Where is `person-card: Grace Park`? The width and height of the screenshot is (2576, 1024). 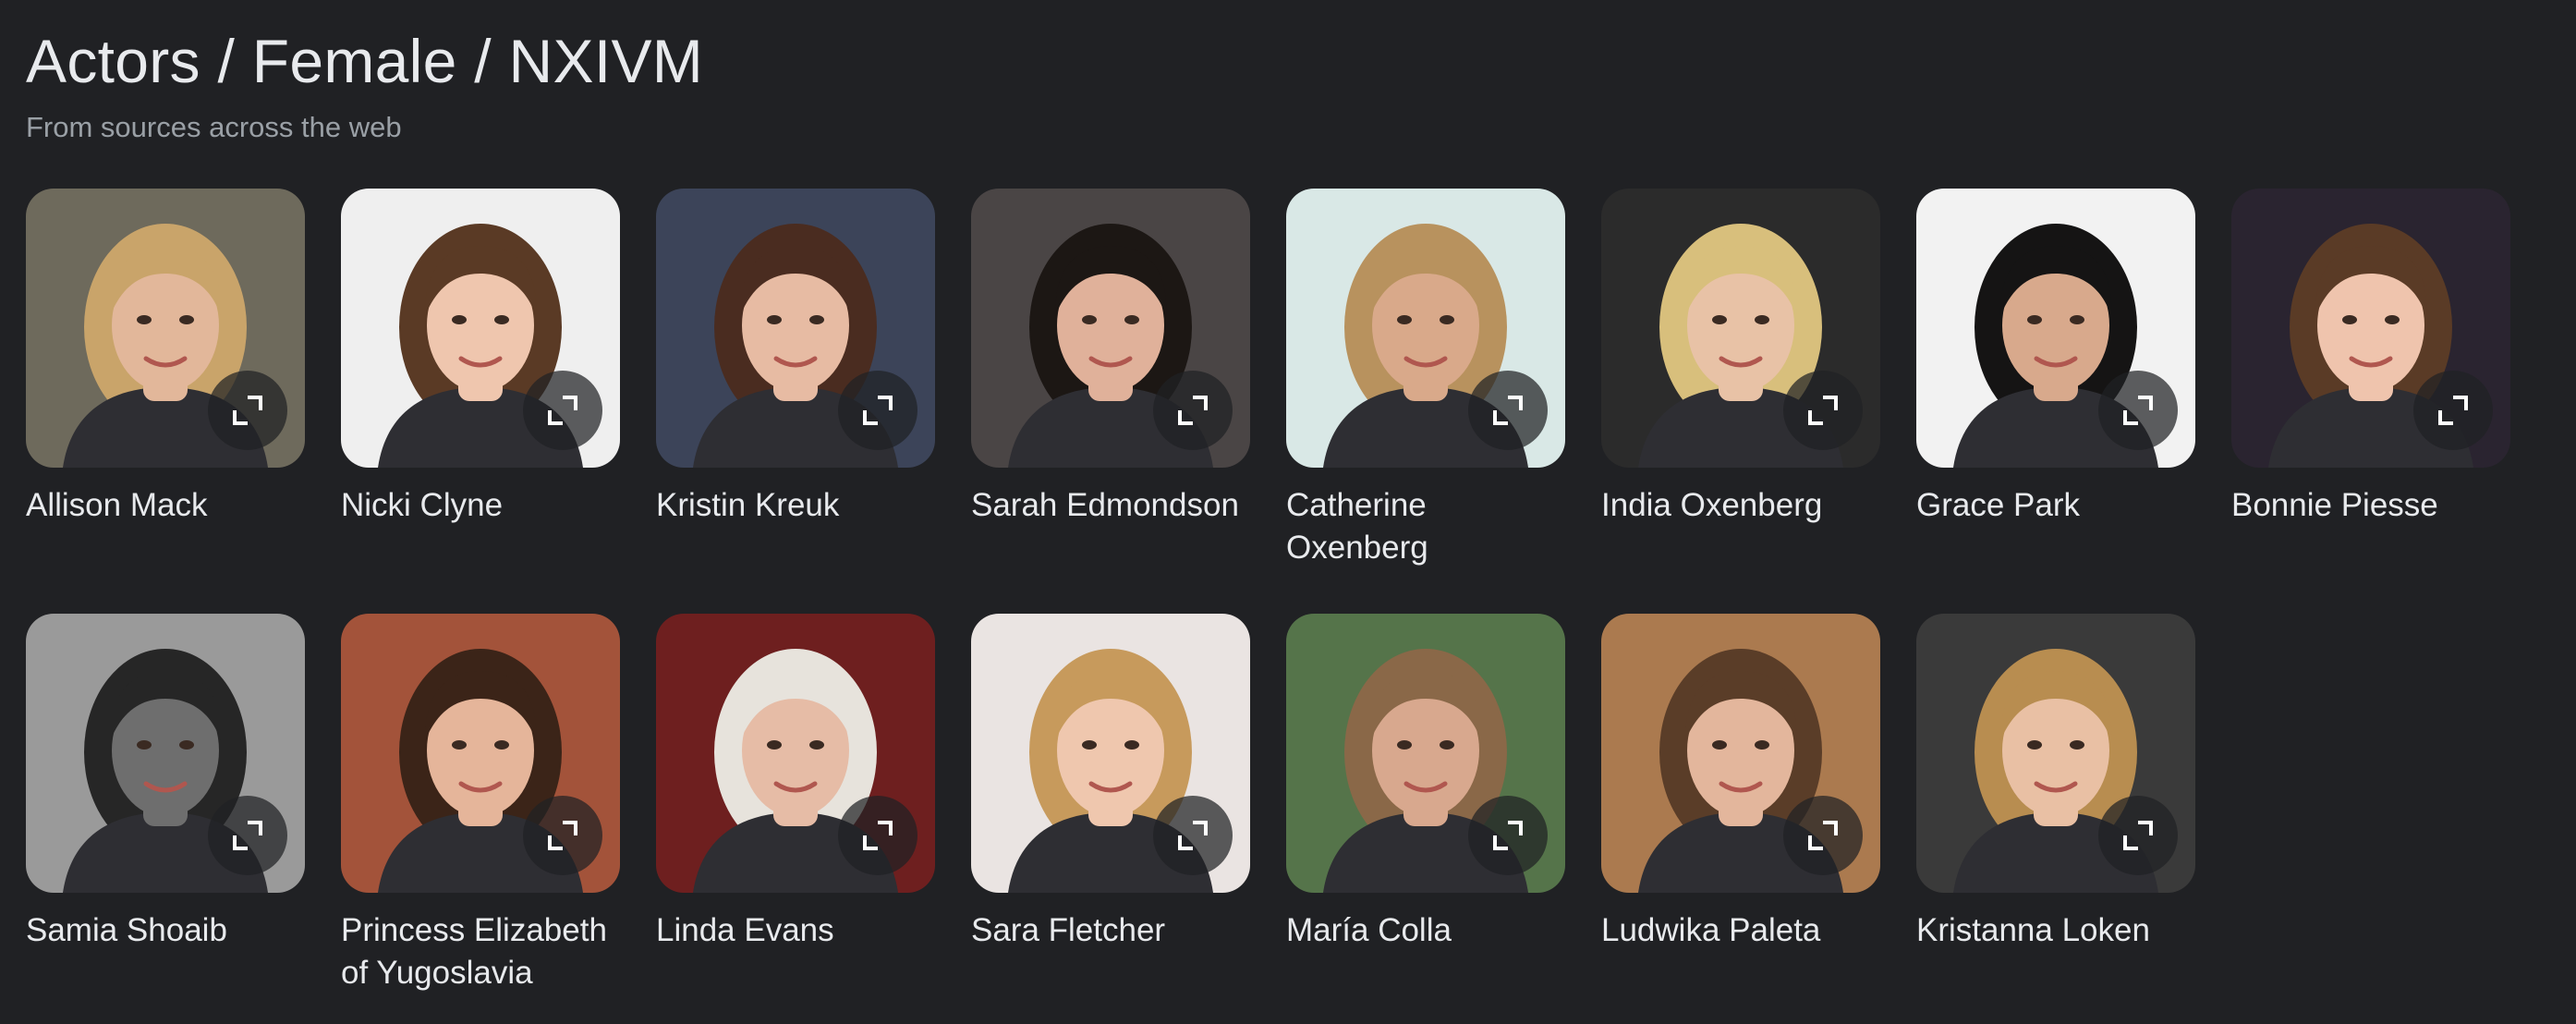 person-card: Grace Park is located at coordinates (2055, 401).